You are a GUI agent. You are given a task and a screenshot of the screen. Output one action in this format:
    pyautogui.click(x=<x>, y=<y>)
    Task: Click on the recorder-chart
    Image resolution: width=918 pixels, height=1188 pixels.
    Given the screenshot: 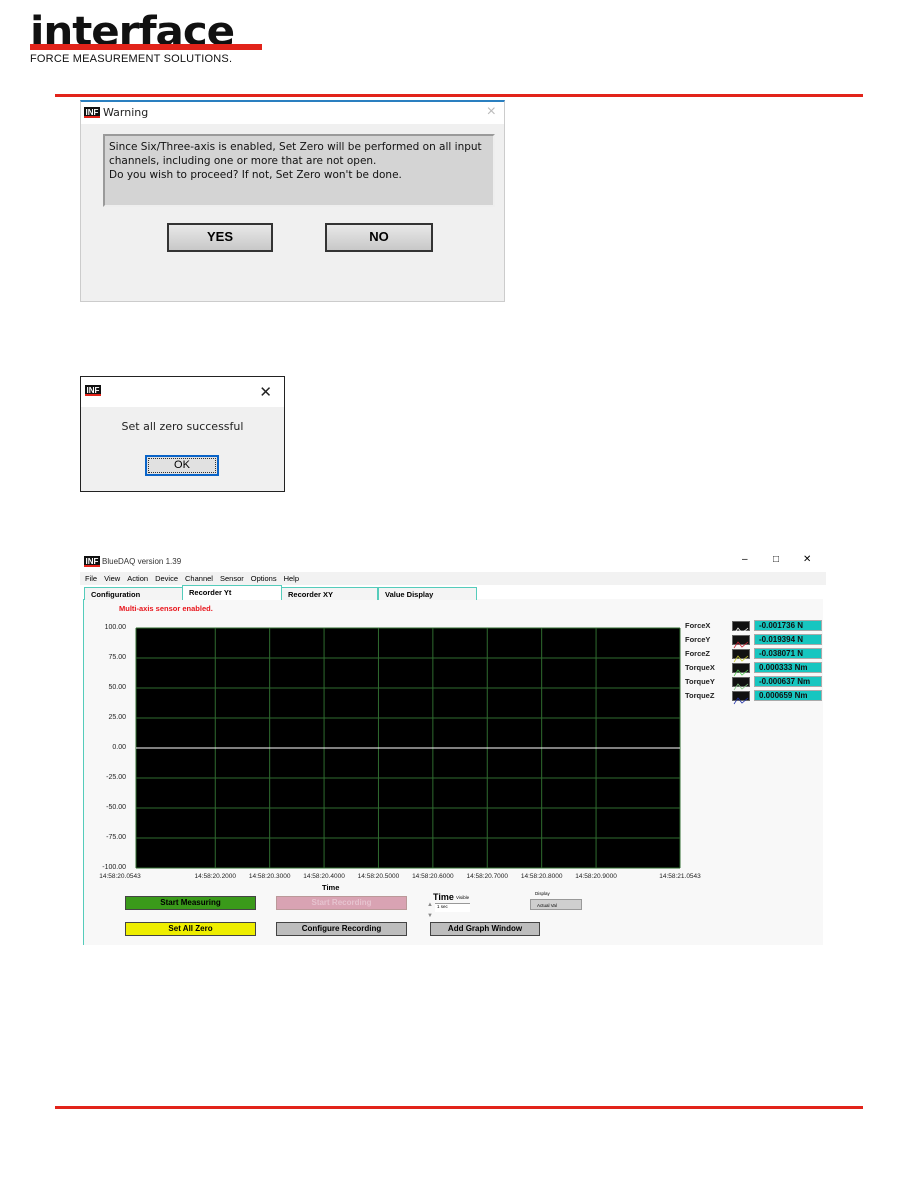 What is the action you would take?
    pyautogui.click(x=408, y=748)
    